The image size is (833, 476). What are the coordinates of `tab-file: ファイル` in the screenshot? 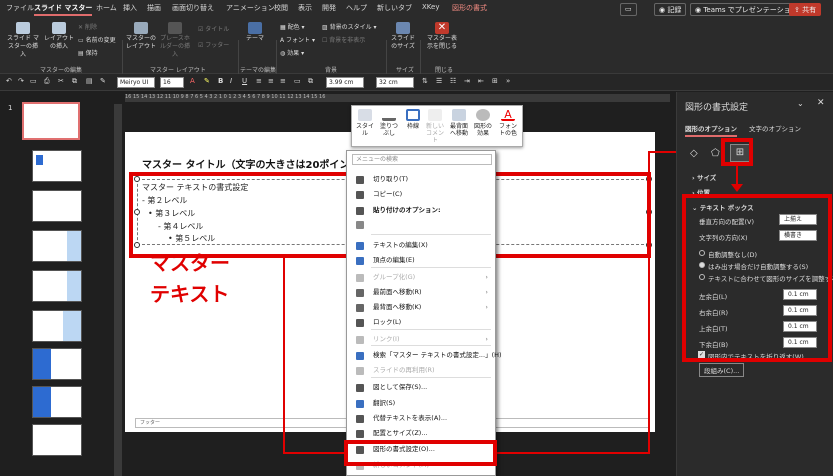 It's located at (20, 8).